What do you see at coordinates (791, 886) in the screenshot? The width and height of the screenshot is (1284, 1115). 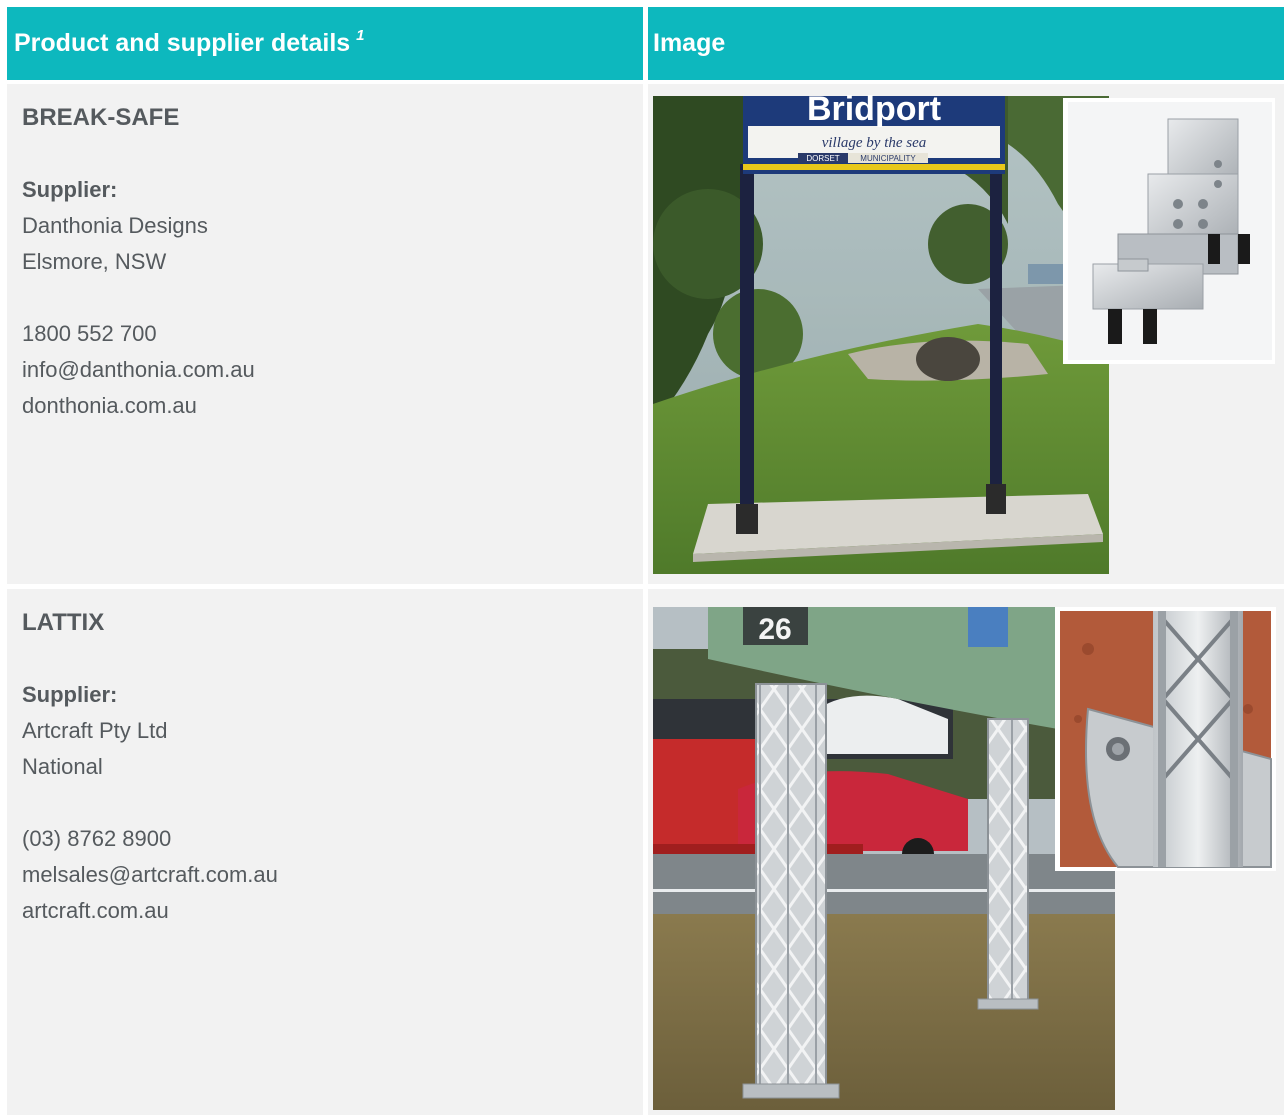 I see `lattix-post-left` at bounding box center [791, 886].